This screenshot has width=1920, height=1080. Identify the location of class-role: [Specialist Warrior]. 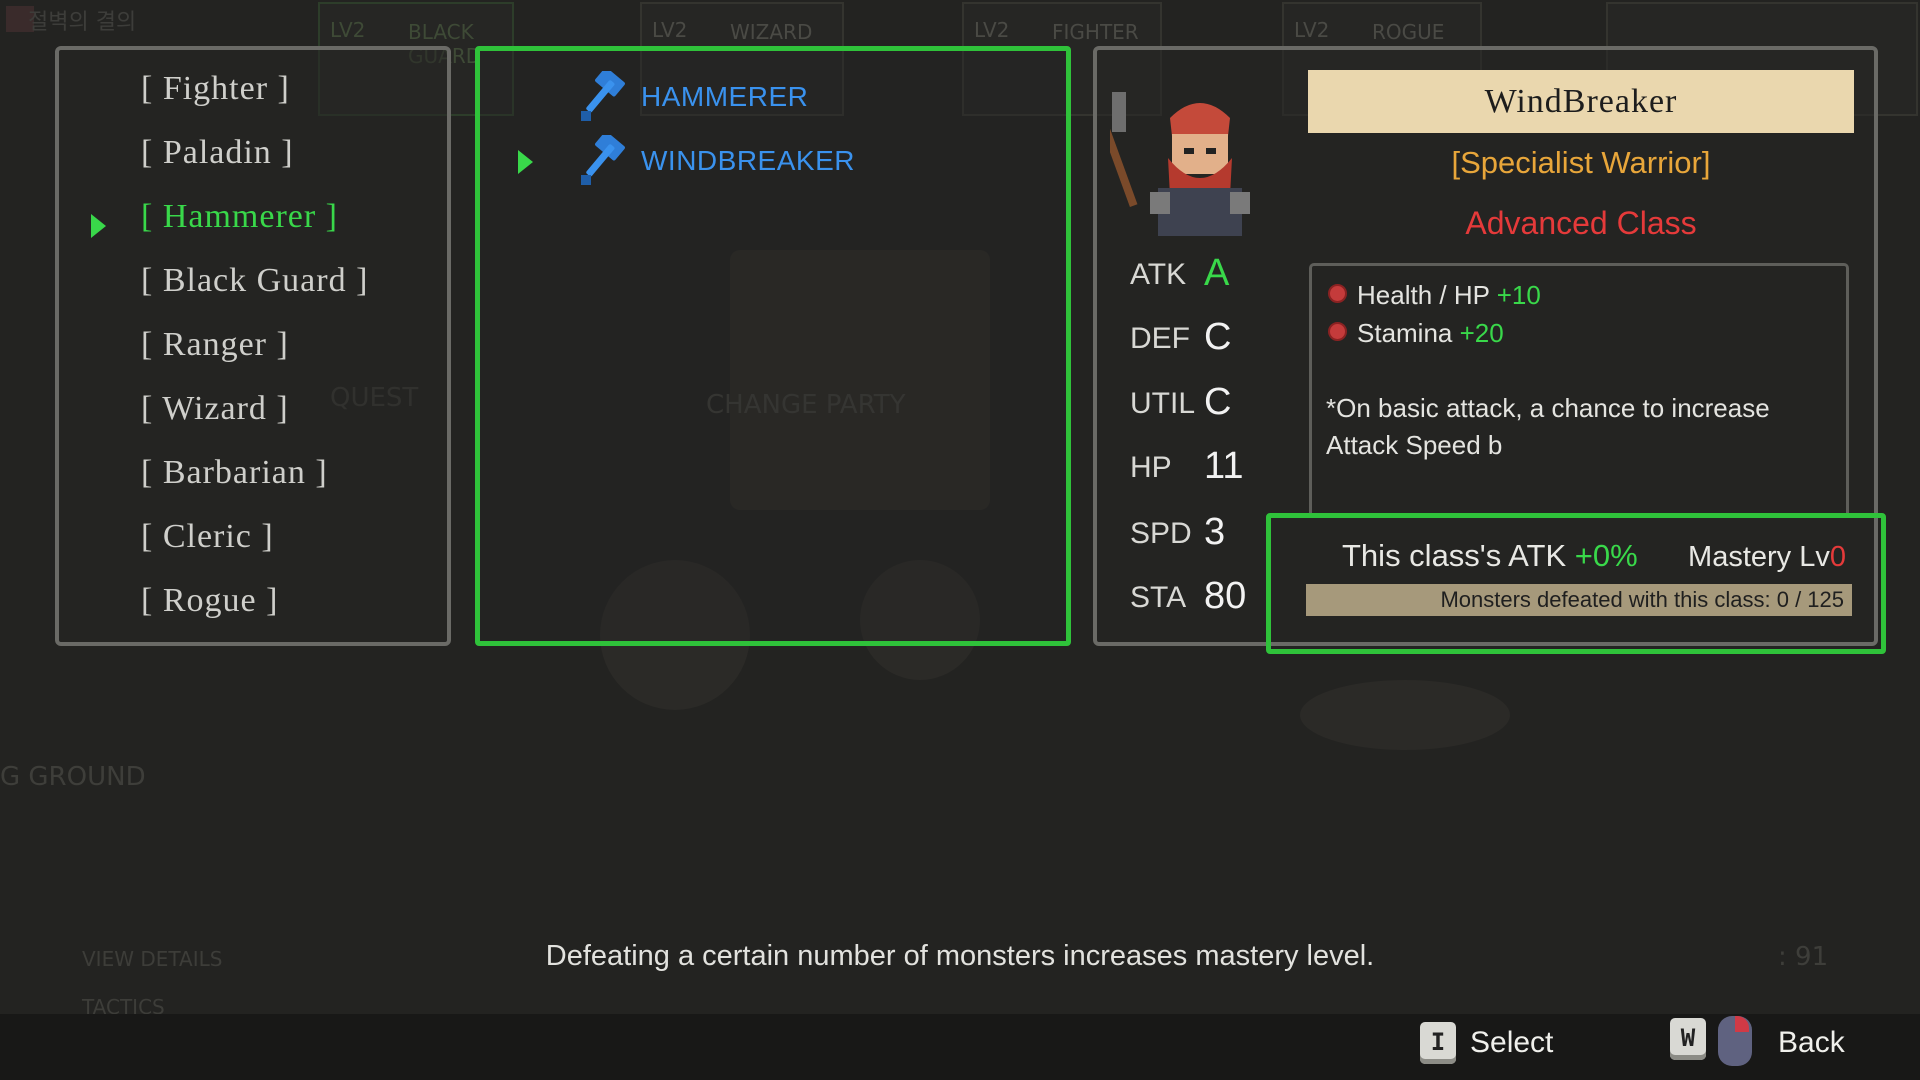
(1581, 162).